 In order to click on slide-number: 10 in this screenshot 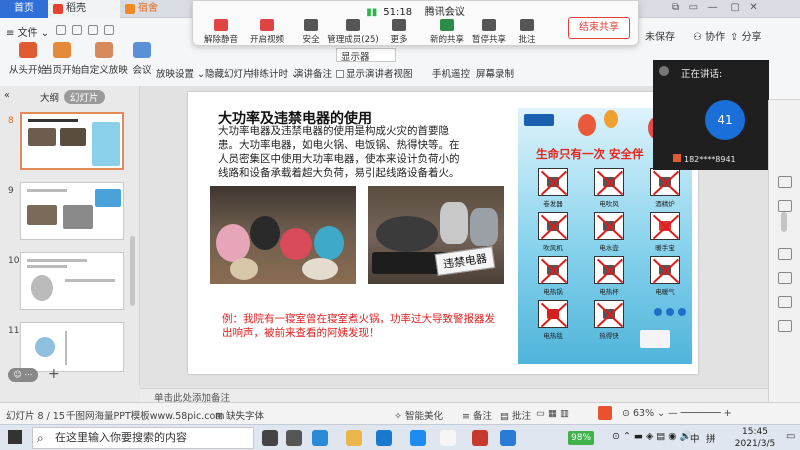, I will do `click(14, 261)`.